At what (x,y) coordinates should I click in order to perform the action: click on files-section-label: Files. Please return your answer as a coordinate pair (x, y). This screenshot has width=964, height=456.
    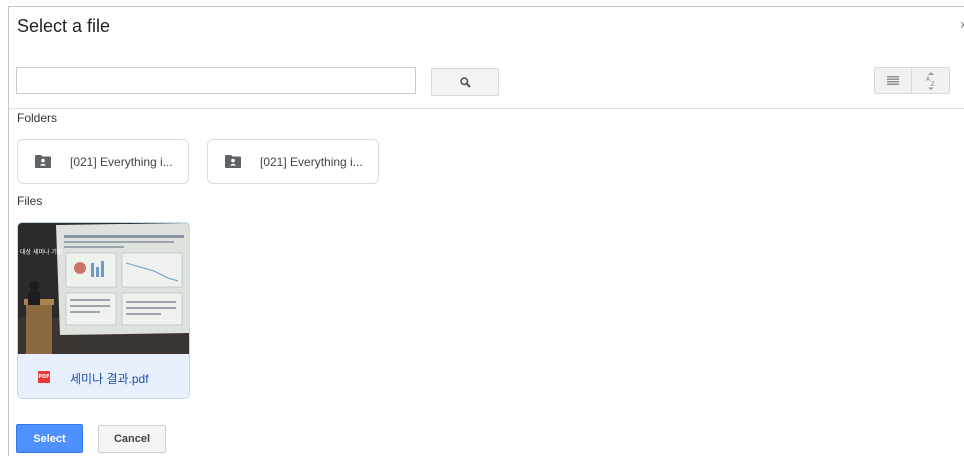
    Looking at the image, I should click on (30, 201).